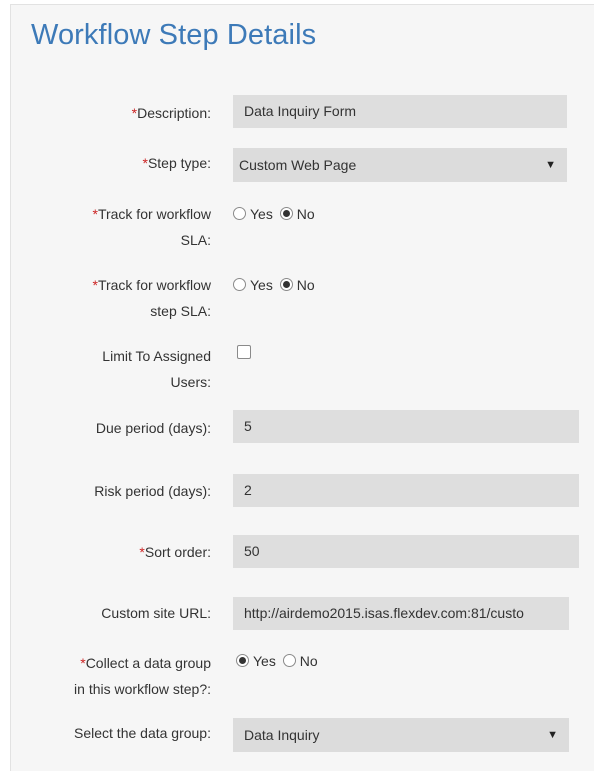  What do you see at coordinates (406, 490) in the screenshot?
I see `risk-period-input: 2` at bounding box center [406, 490].